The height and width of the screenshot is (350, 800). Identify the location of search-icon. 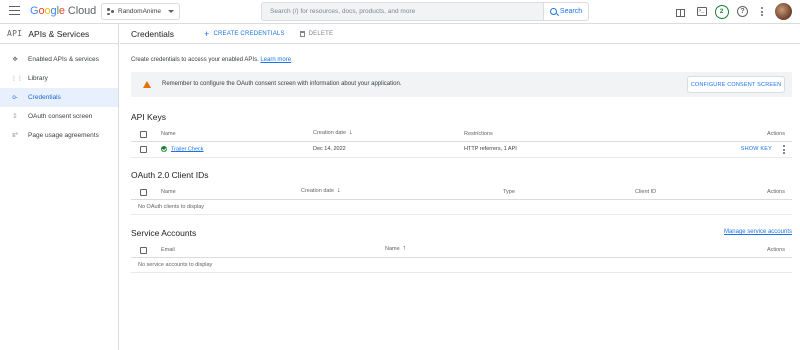
(553, 11).